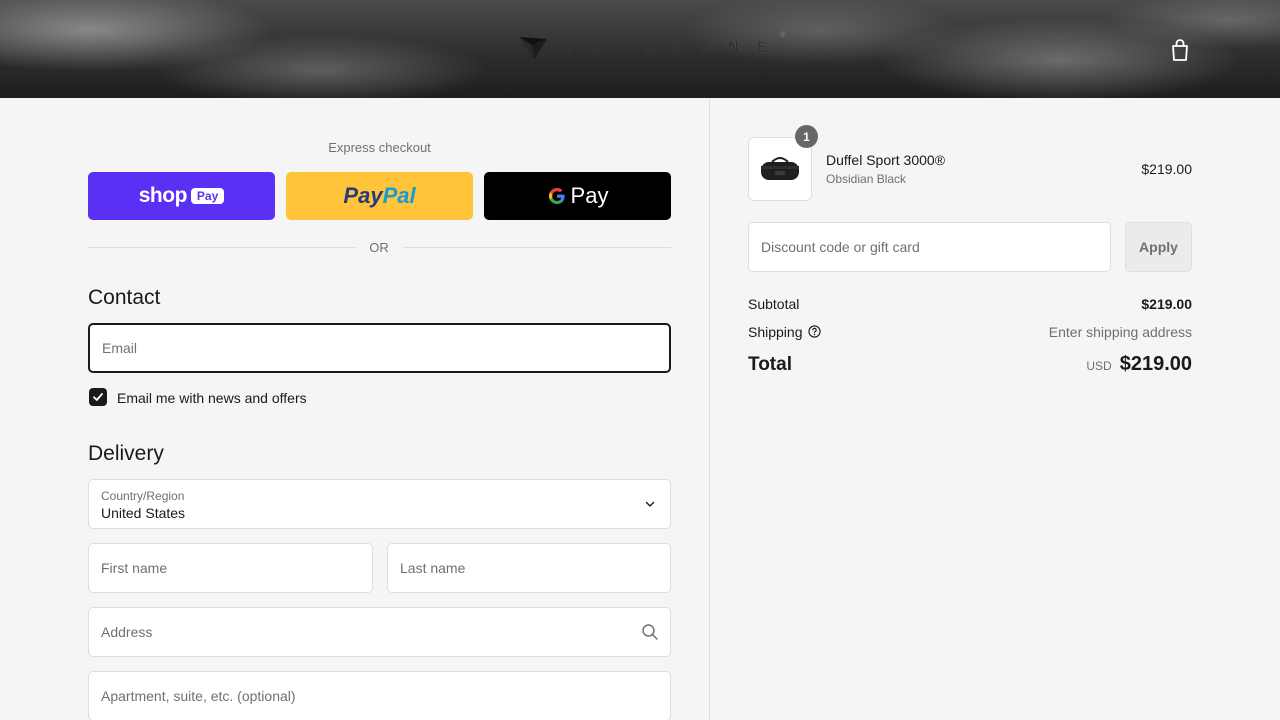  Describe the element at coordinates (1166, 304) in the screenshot. I see `subtotal-value: $219.00` at that location.